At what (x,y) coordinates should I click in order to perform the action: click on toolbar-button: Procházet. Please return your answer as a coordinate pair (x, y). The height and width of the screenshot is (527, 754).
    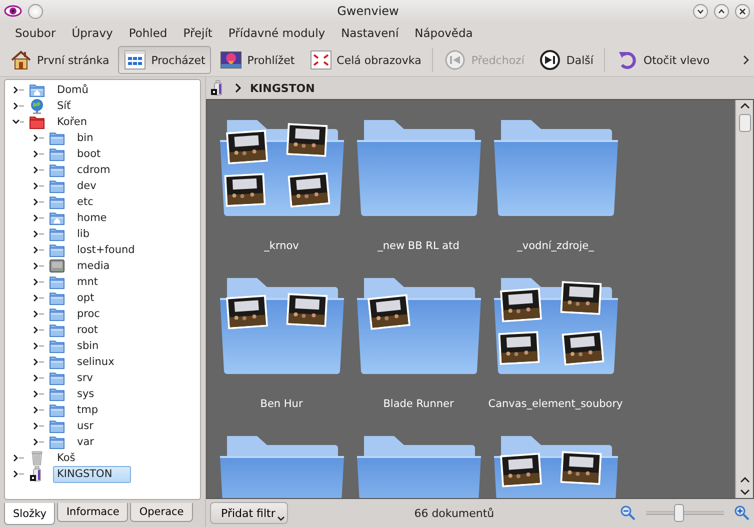
    Looking at the image, I should click on (165, 60).